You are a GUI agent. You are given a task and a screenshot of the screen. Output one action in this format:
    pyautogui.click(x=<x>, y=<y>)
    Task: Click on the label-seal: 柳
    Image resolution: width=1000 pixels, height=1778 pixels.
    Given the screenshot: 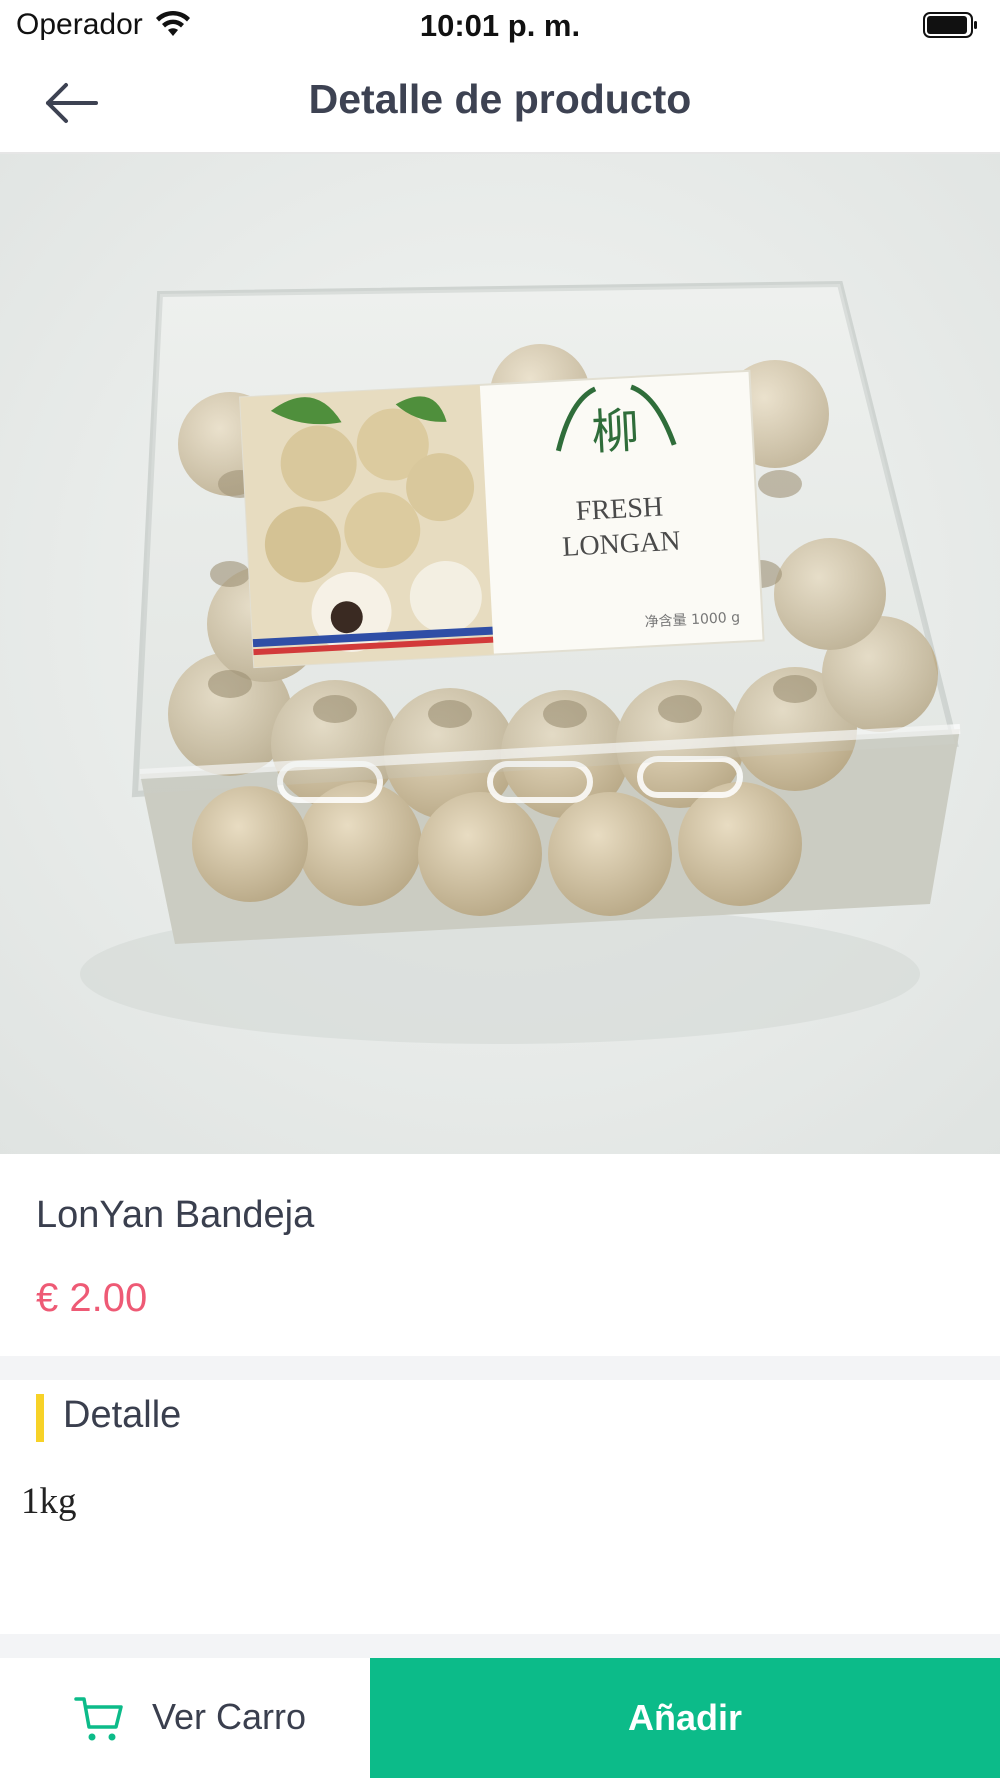 What is the action you would take?
    pyautogui.click(x=615, y=432)
    